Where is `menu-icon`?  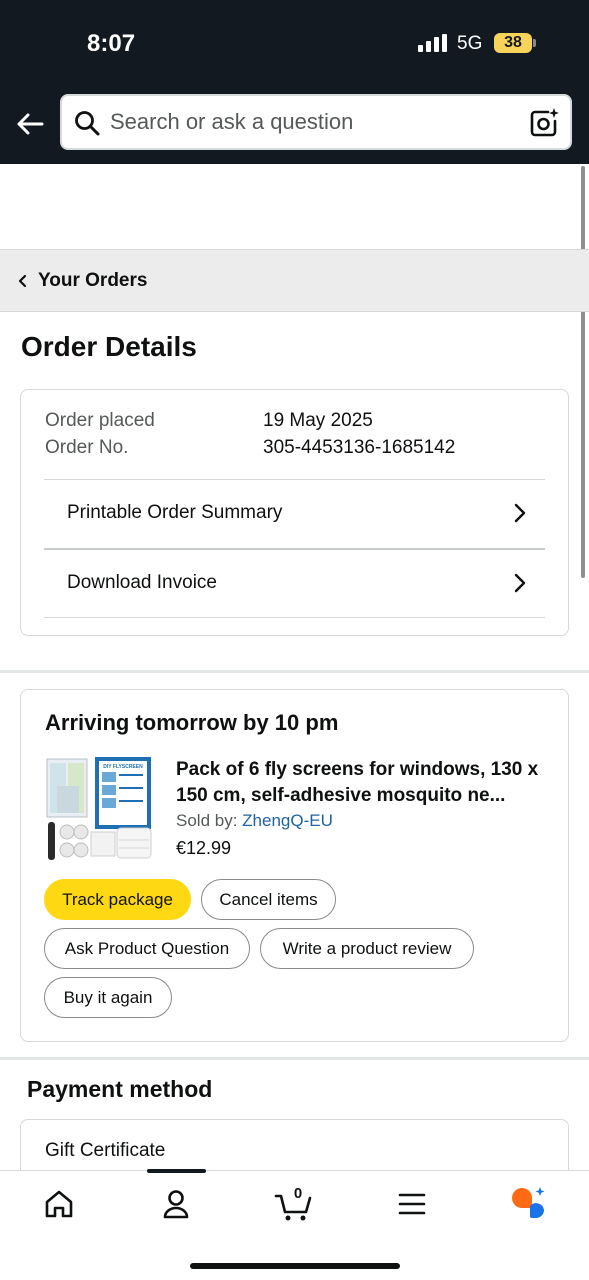
menu-icon is located at coordinates (412, 1204).